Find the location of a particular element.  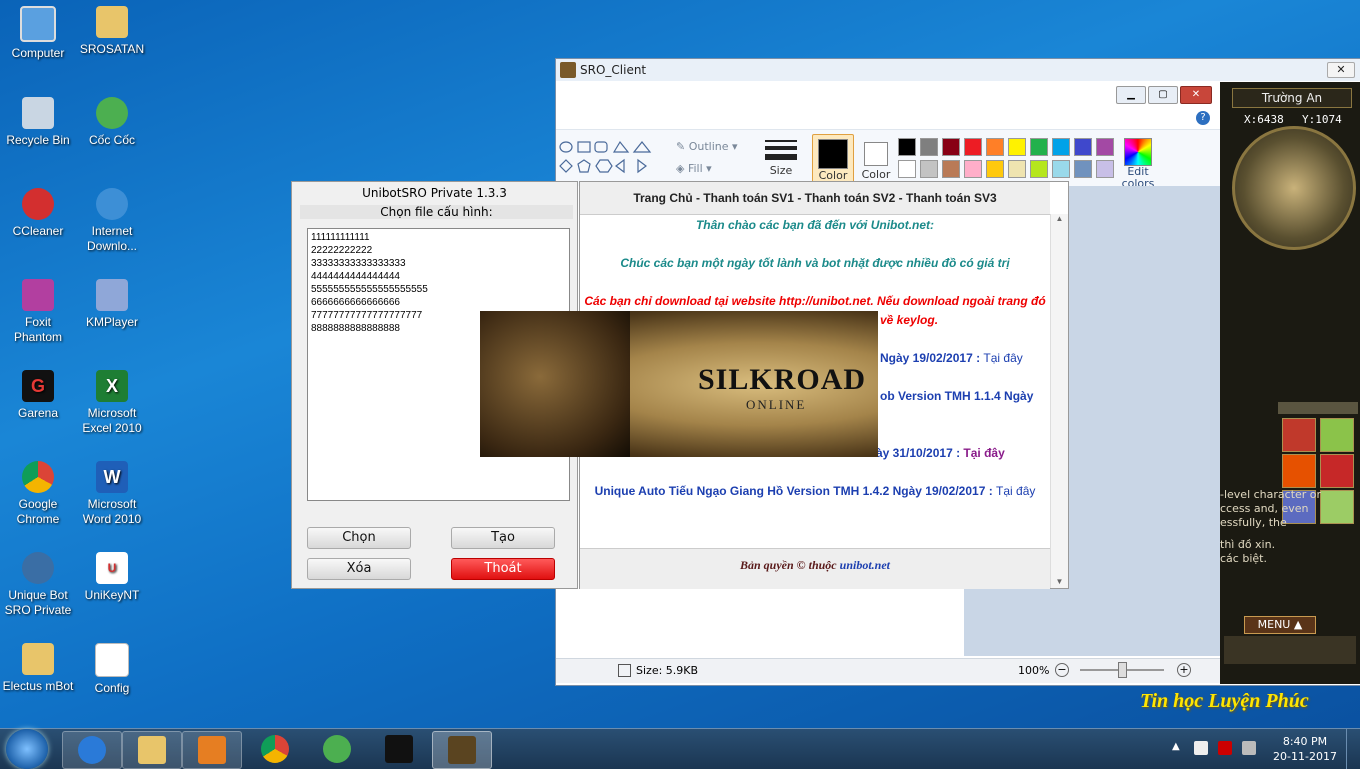

zoom-in-icon: + is located at coordinates (1184, 670).